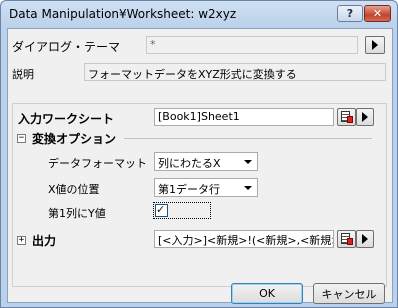 Image resolution: width=398 pixels, height=308 pixels. Describe the element at coordinates (66, 47) in the screenshot. I see `theme-label: ダイアログ・テーマ` at that location.